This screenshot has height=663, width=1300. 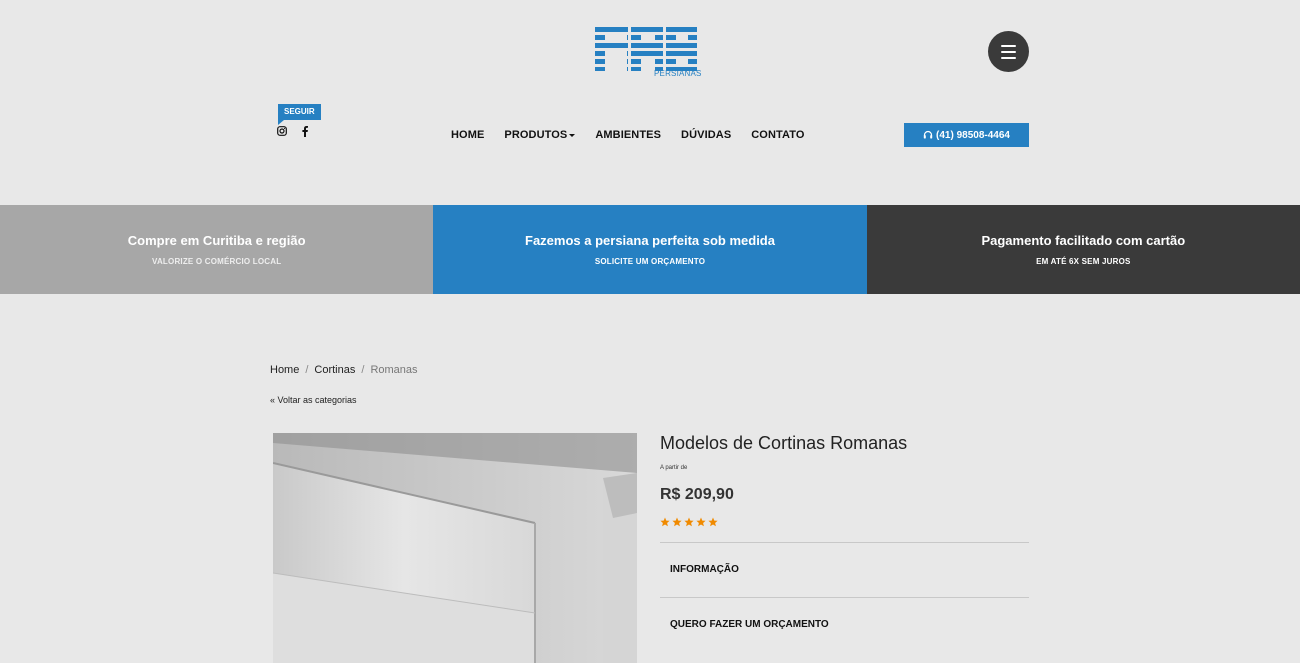 What do you see at coordinates (777, 135) in the screenshot?
I see `nav-contato: CONTATO` at bounding box center [777, 135].